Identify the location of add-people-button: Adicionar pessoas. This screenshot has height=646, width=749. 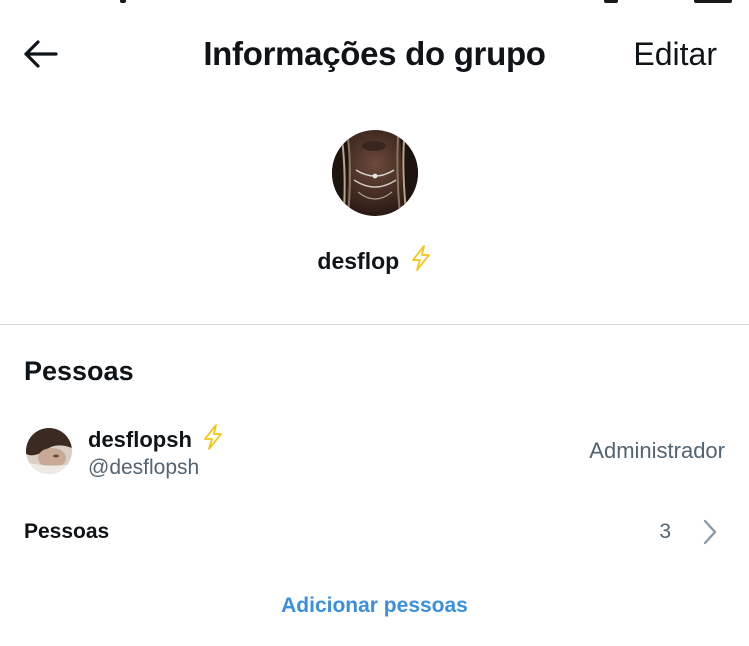
(374, 606).